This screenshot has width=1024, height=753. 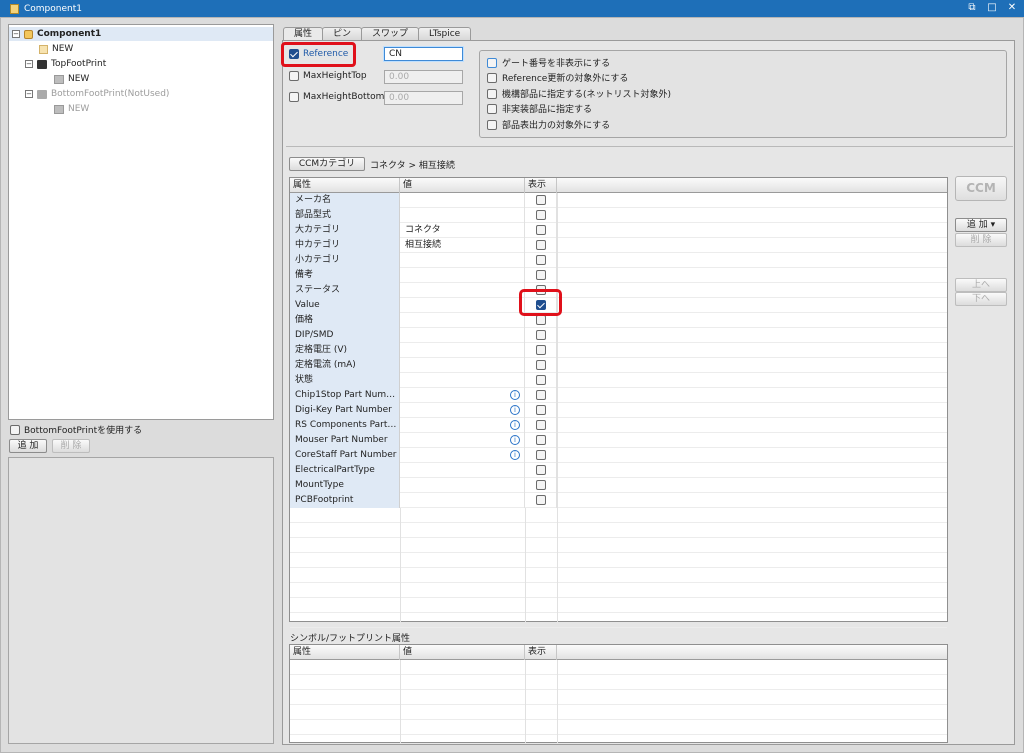 I want to click on table-row: Digi-Key Part Number i, so click(x=618, y=410).